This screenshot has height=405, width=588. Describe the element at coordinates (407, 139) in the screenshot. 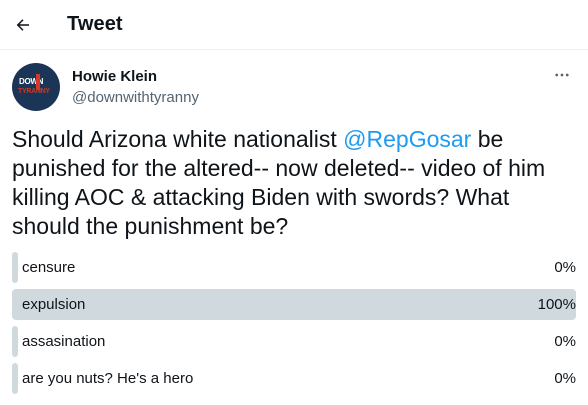

I see `mention-link: @RepGosar` at that location.